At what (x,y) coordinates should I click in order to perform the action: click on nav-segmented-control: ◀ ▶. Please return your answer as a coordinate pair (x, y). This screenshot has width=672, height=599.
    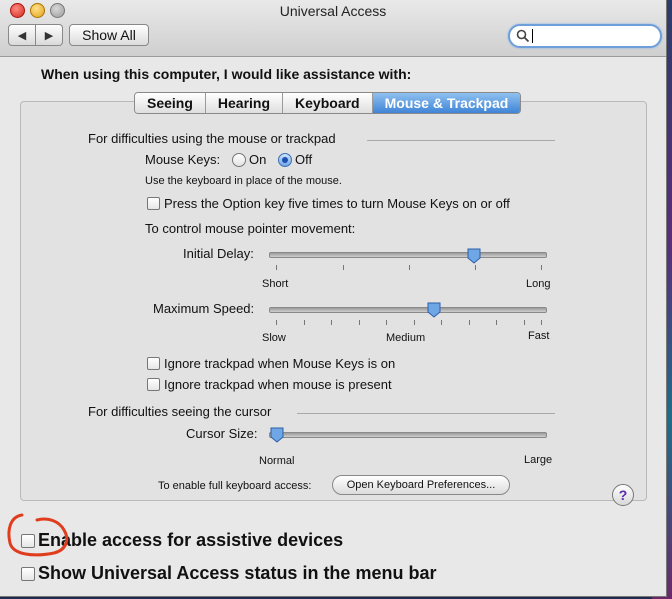
    Looking at the image, I should click on (35, 35).